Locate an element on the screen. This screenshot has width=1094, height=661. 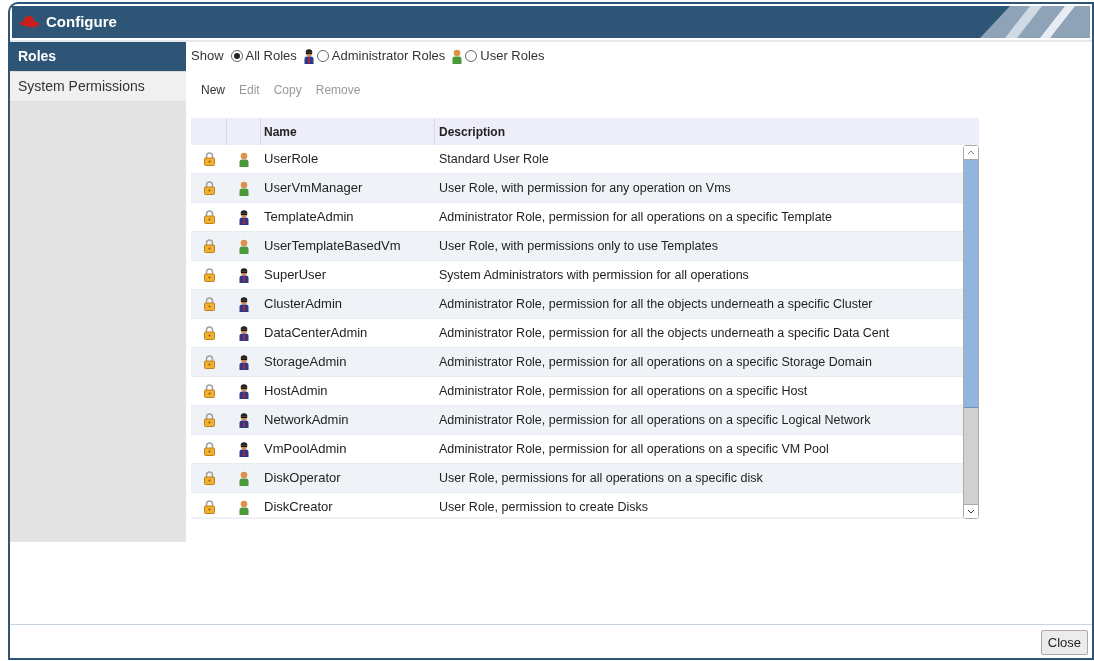
scroll-up-icon is located at coordinates (971, 153).